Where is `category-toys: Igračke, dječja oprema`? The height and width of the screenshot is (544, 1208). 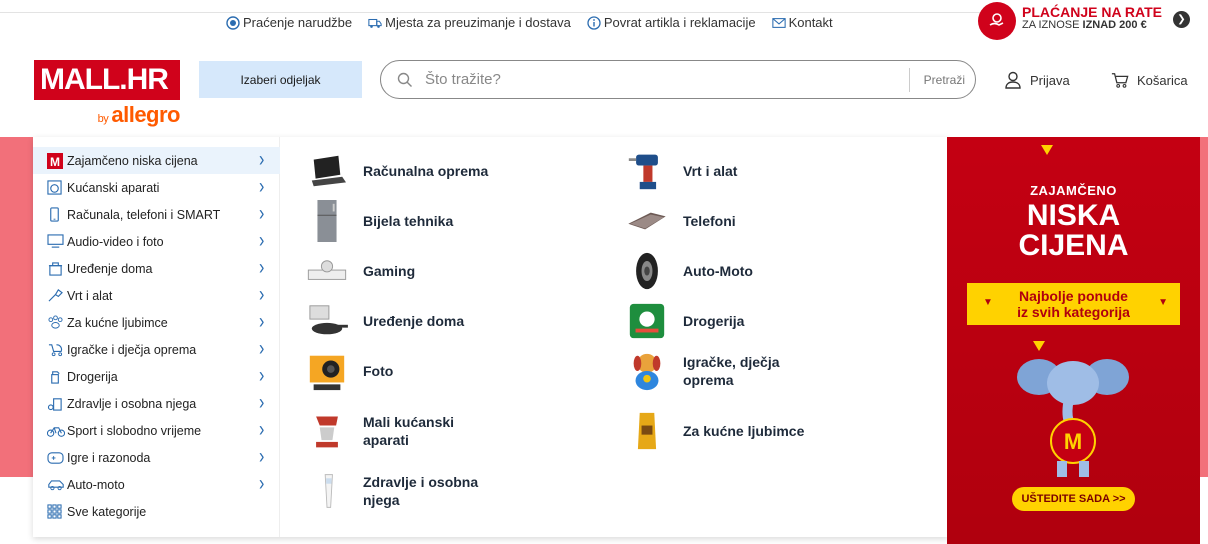
category-toys: Igračke, dječja oprema is located at coordinates (719, 371).